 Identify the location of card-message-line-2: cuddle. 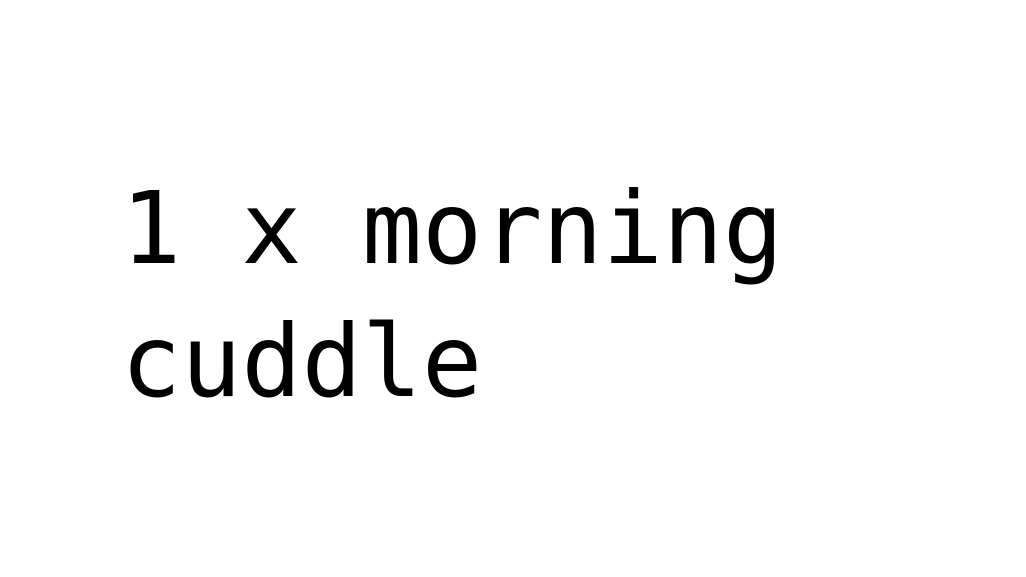
(302, 361).